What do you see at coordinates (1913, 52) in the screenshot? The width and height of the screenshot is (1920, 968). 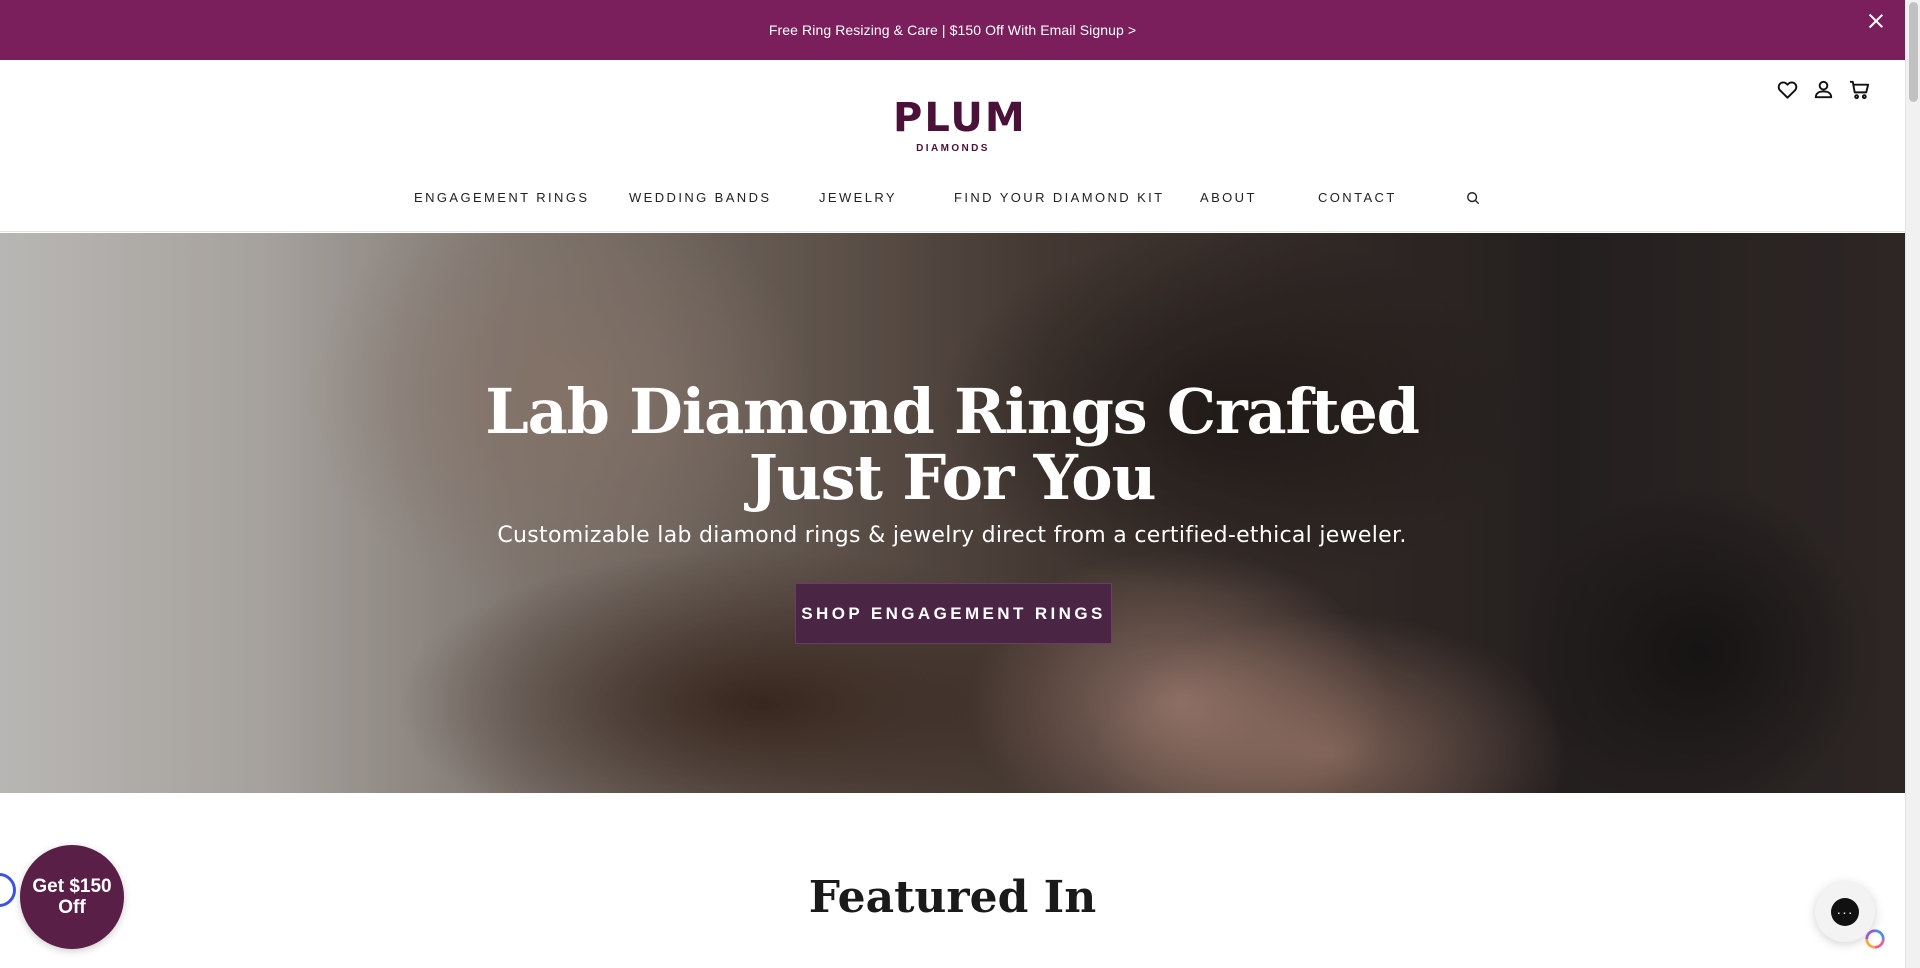 I see `scrollbar-thumb` at bounding box center [1913, 52].